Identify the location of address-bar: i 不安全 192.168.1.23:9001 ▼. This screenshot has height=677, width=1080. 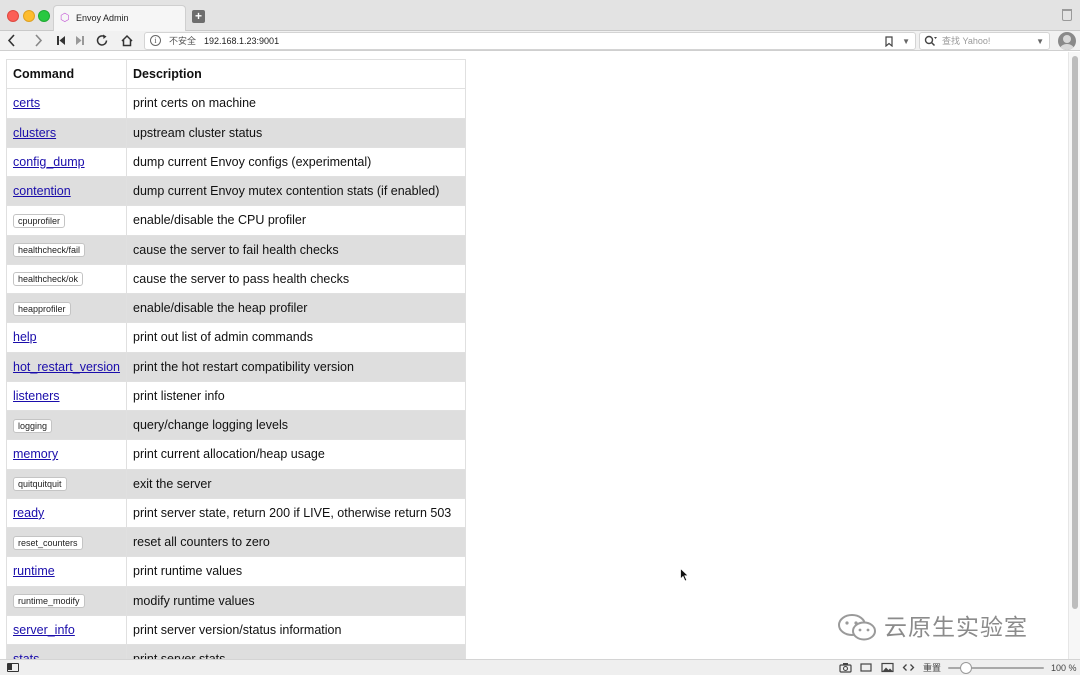
(530, 41).